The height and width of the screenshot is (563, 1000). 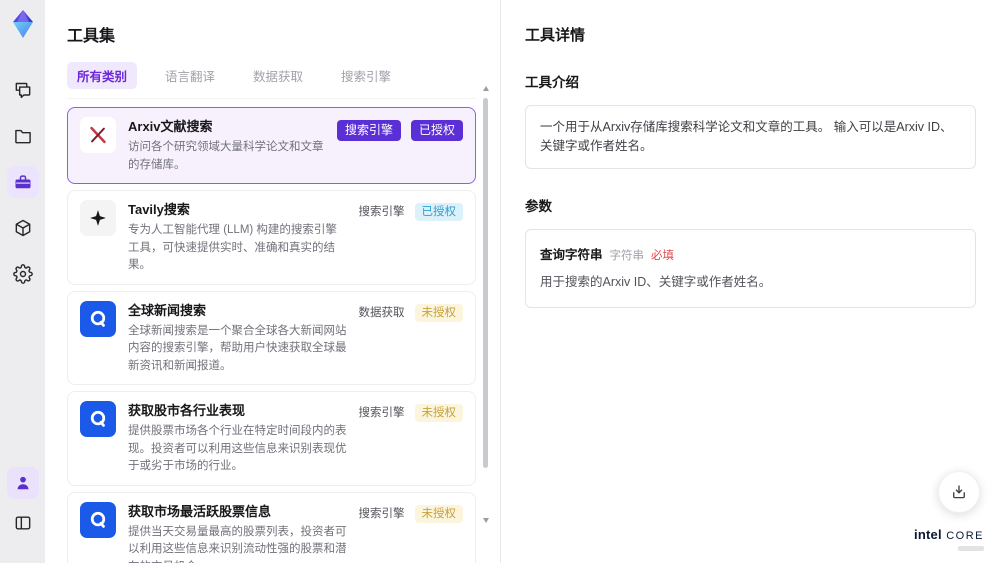 I want to click on brand-subtext-bar, so click(x=971, y=548).